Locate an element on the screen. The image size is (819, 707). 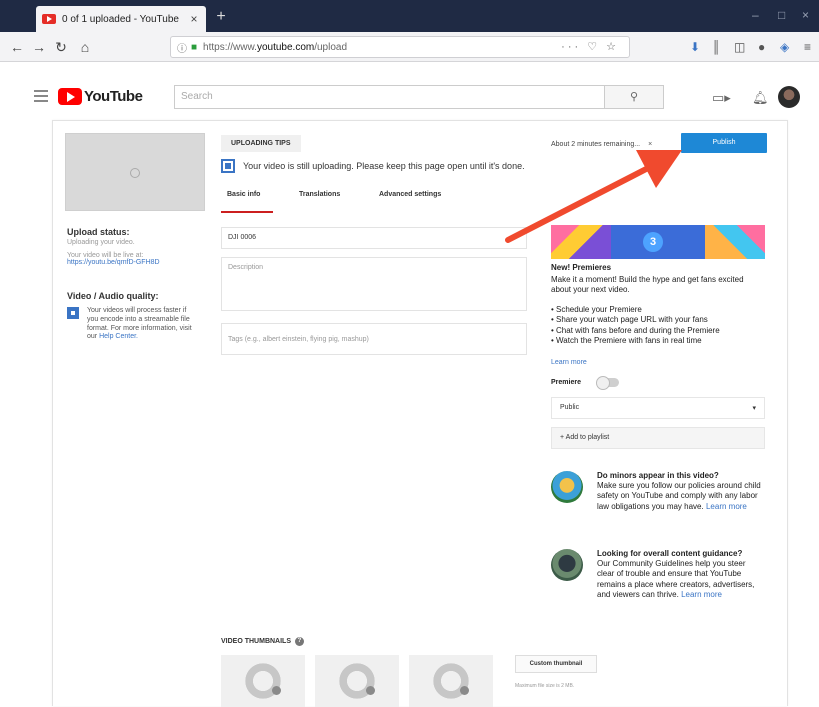
tab-basic-info: Basic info is located at coordinates (243, 194).